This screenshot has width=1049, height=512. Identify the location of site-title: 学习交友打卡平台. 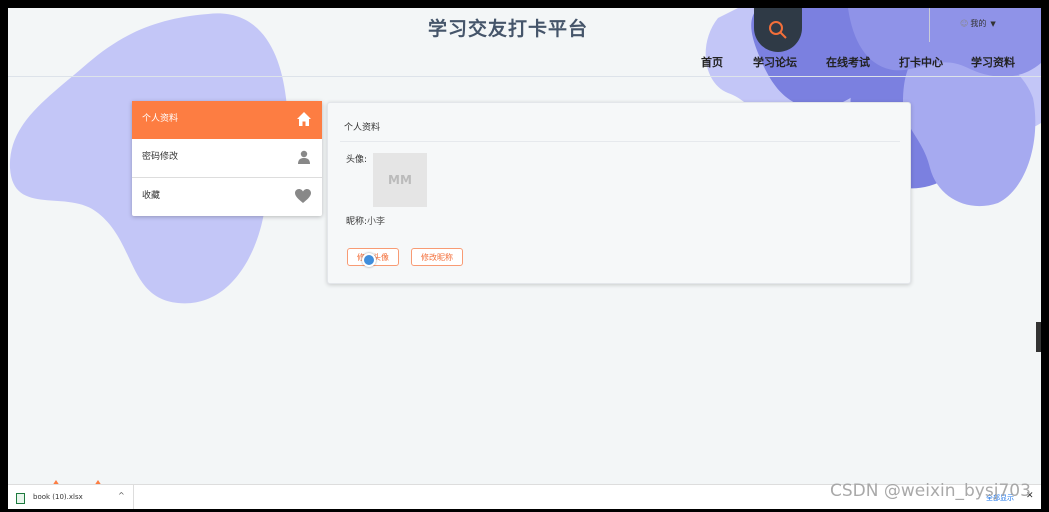
(507, 29).